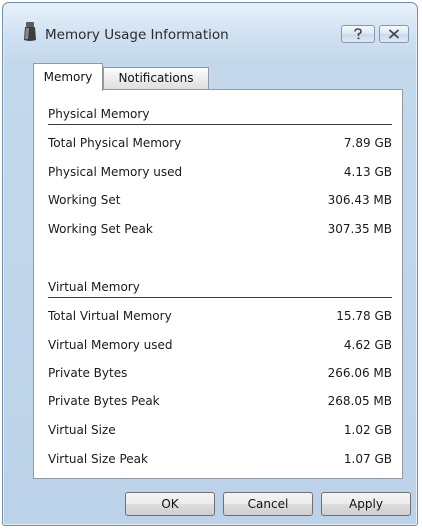  What do you see at coordinates (88, 373) in the screenshot?
I see `row-label: Private Bytes` at bounding box center [88, 373].